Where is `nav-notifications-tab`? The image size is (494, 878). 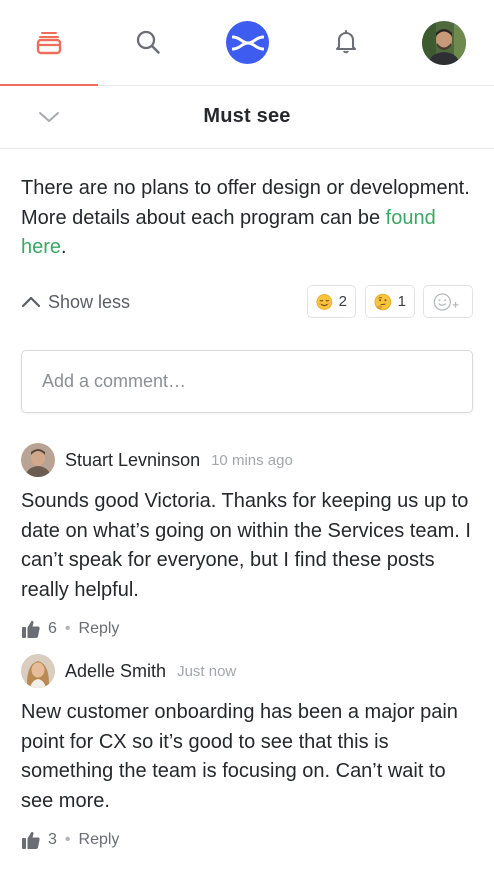
nav-notifications-tab is located at coordinates (346, 42).